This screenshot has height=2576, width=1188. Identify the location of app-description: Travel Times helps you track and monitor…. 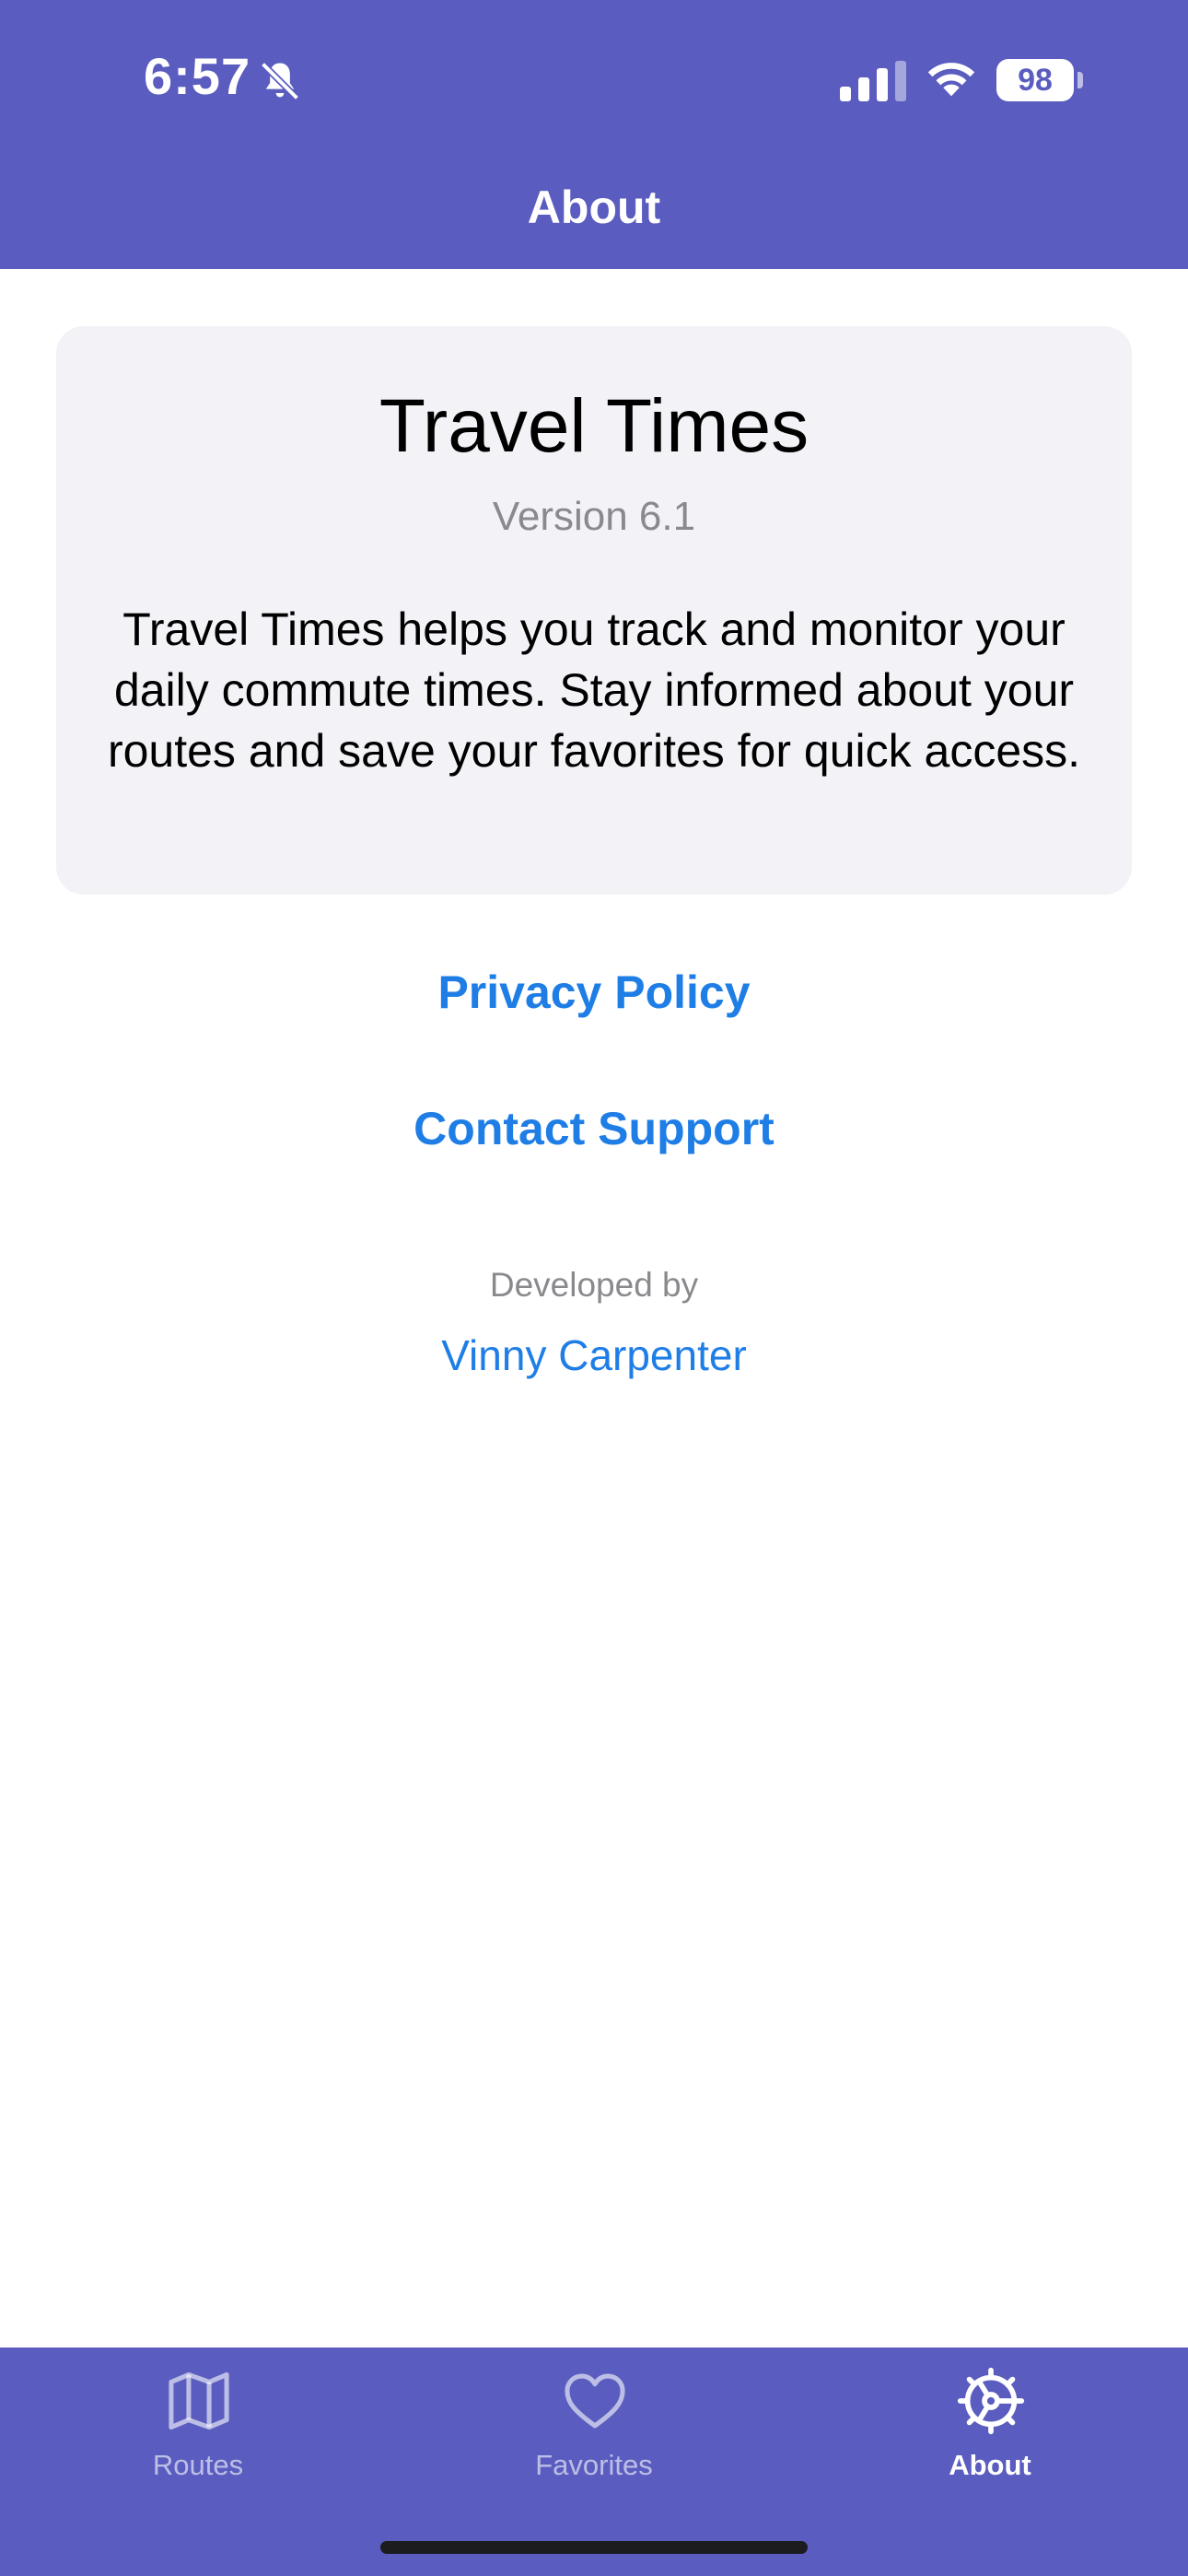
(594, 690).